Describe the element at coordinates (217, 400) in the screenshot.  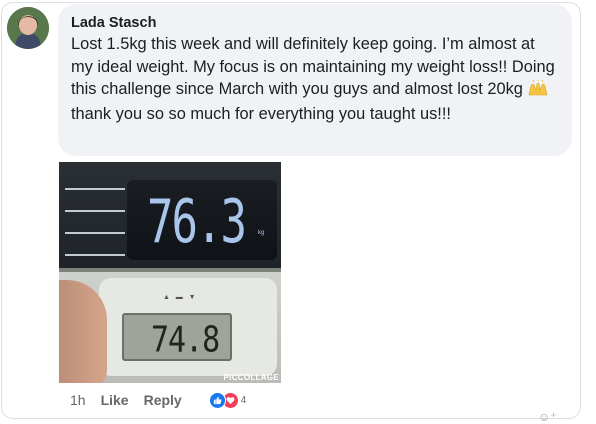
I see `like-reaction-icon` at that location.